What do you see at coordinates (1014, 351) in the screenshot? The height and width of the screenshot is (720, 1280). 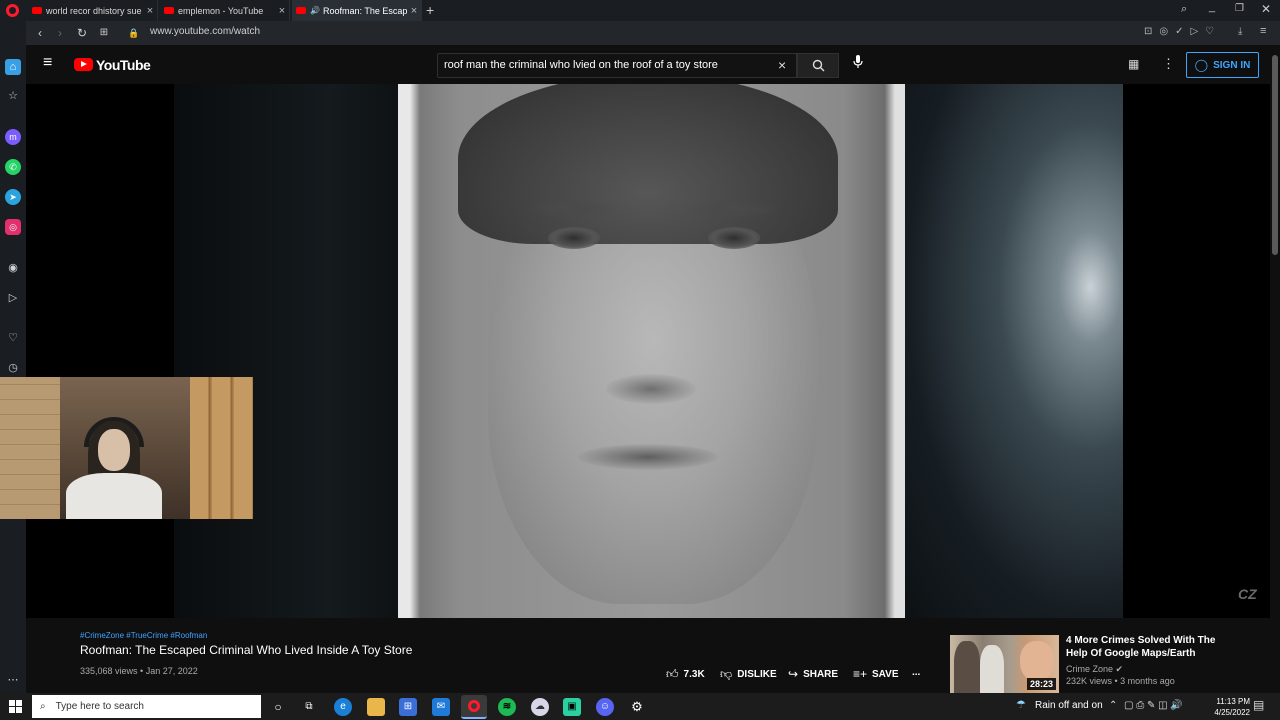 I see `video-background-right` at bounding box center [1014, 351].